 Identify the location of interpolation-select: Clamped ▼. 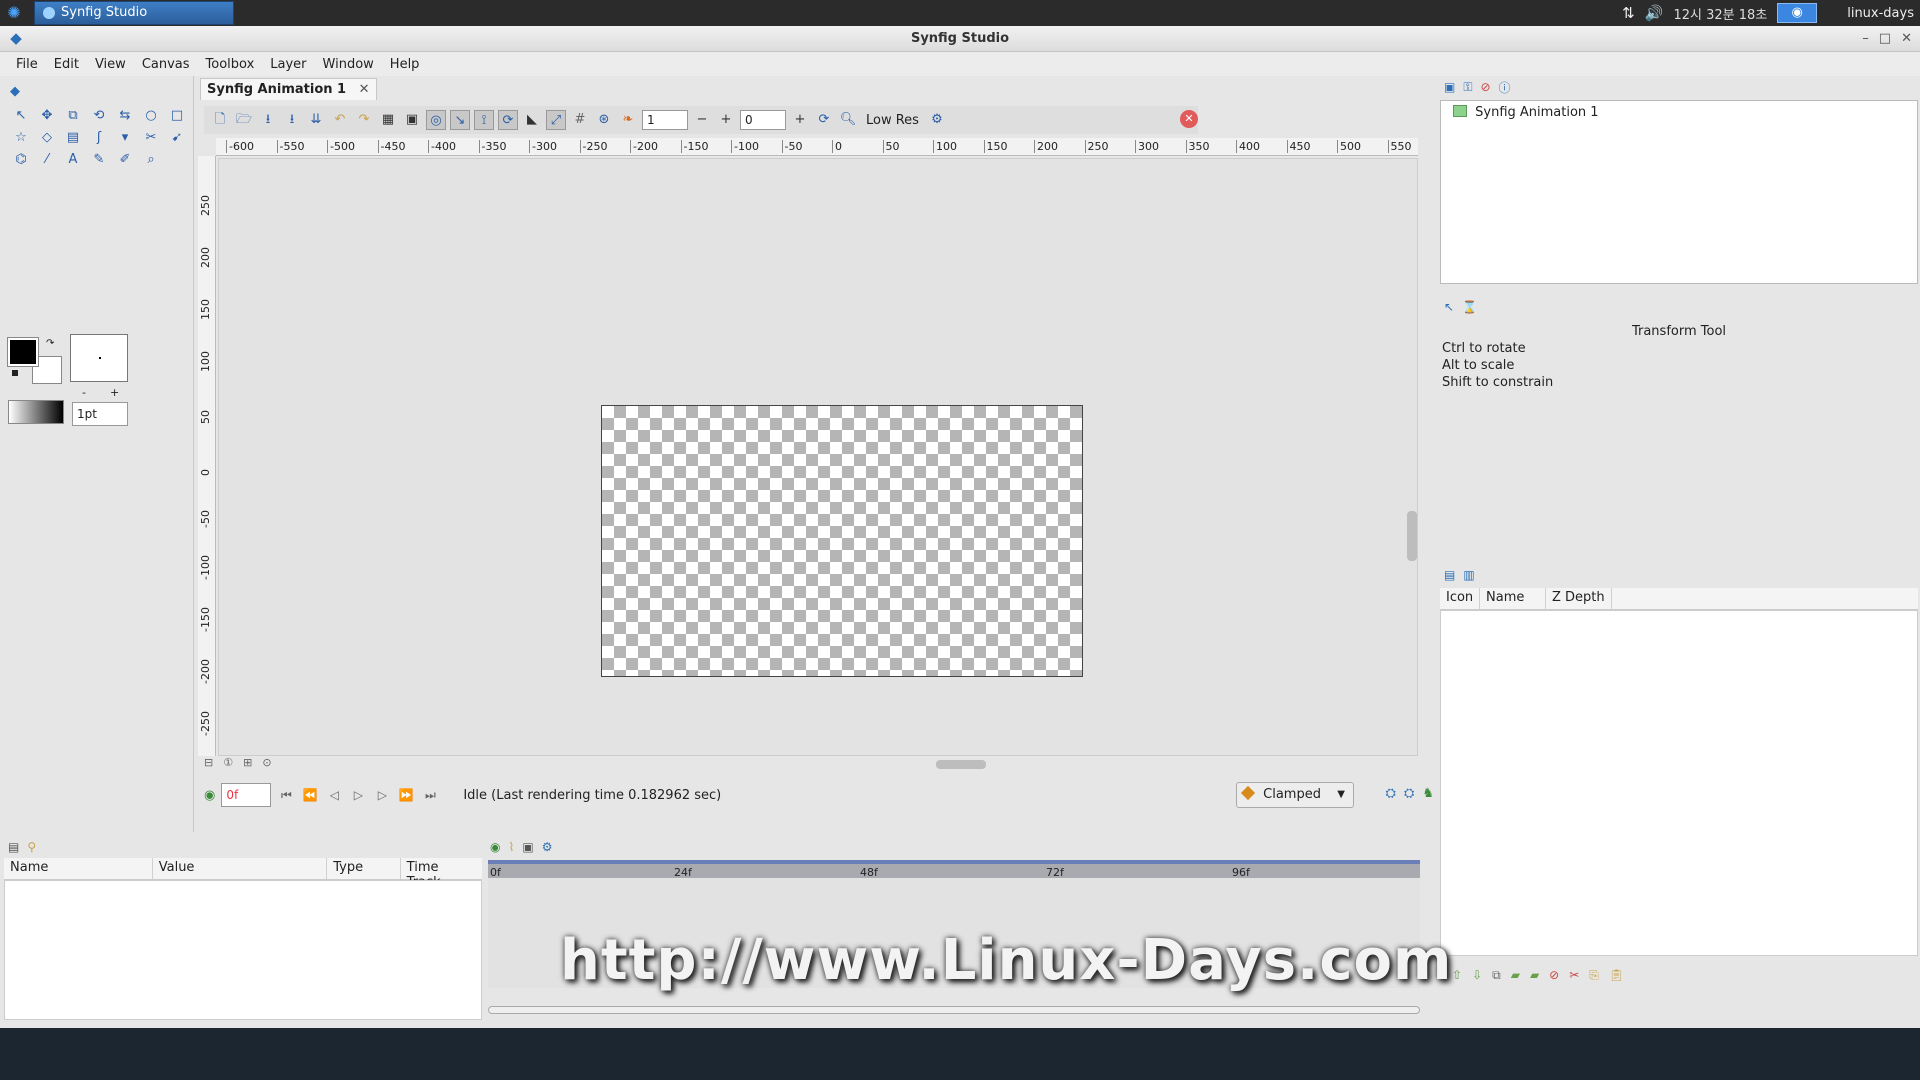
(1295, 795).